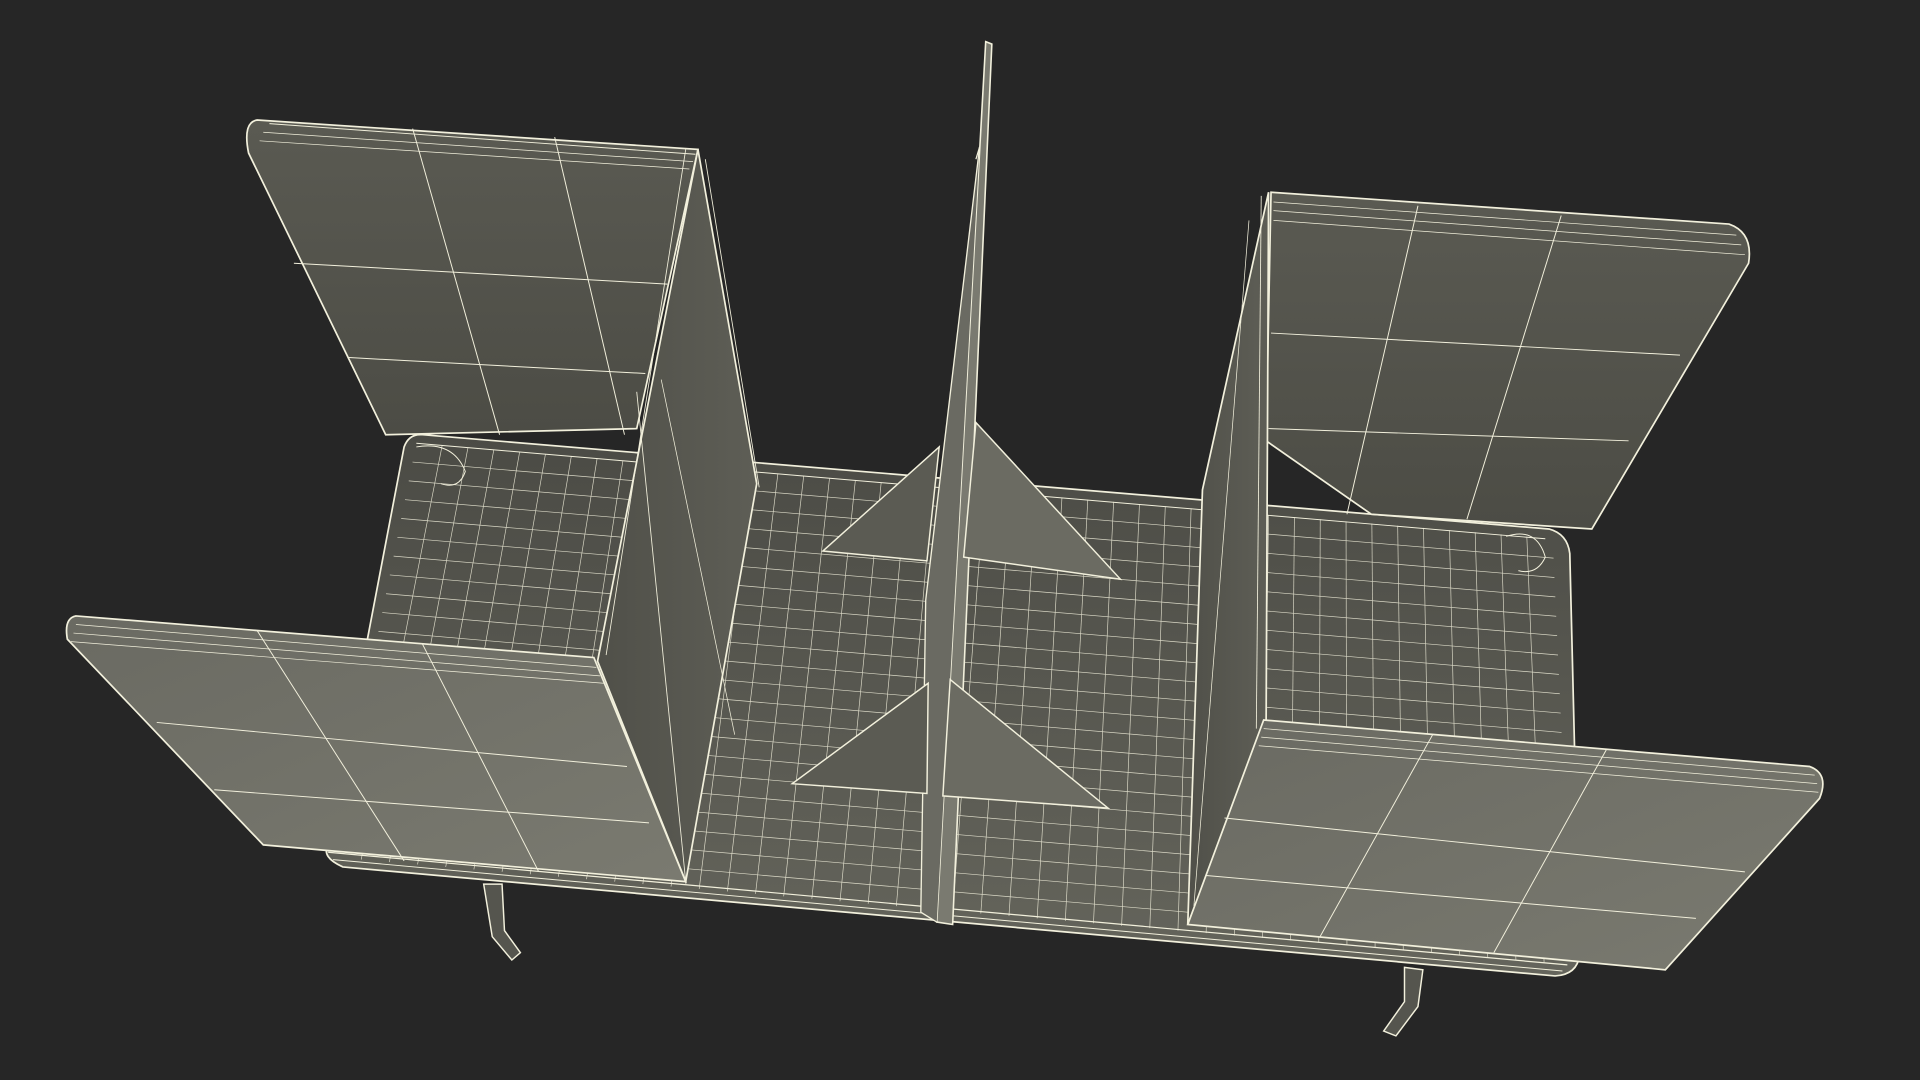  What do you see at coordinates (1508, 360) in the screenshot?
I see `panel-back-right` at bounding box center [1508, 360].